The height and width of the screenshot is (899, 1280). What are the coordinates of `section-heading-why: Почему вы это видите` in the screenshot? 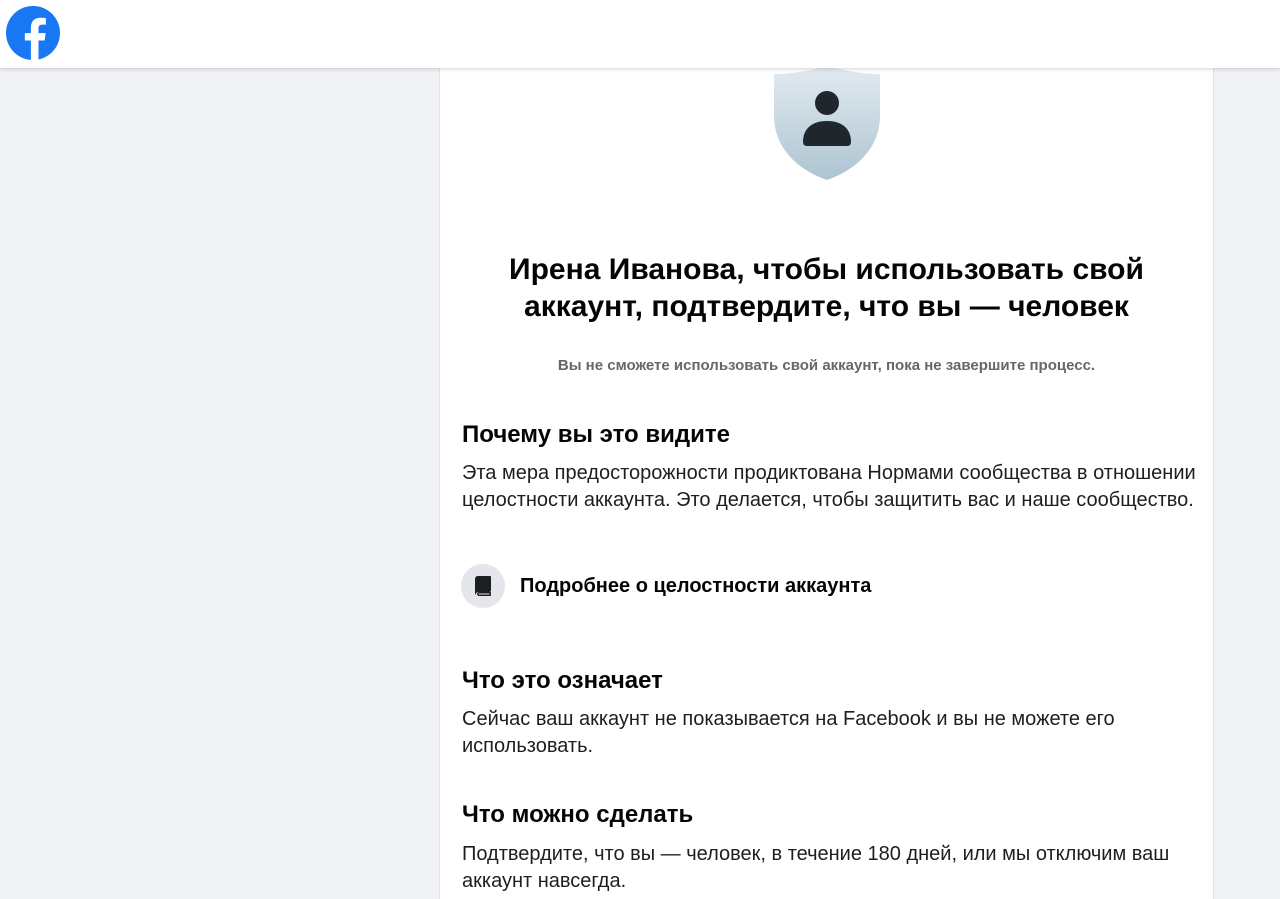 It's located at (596, 434).